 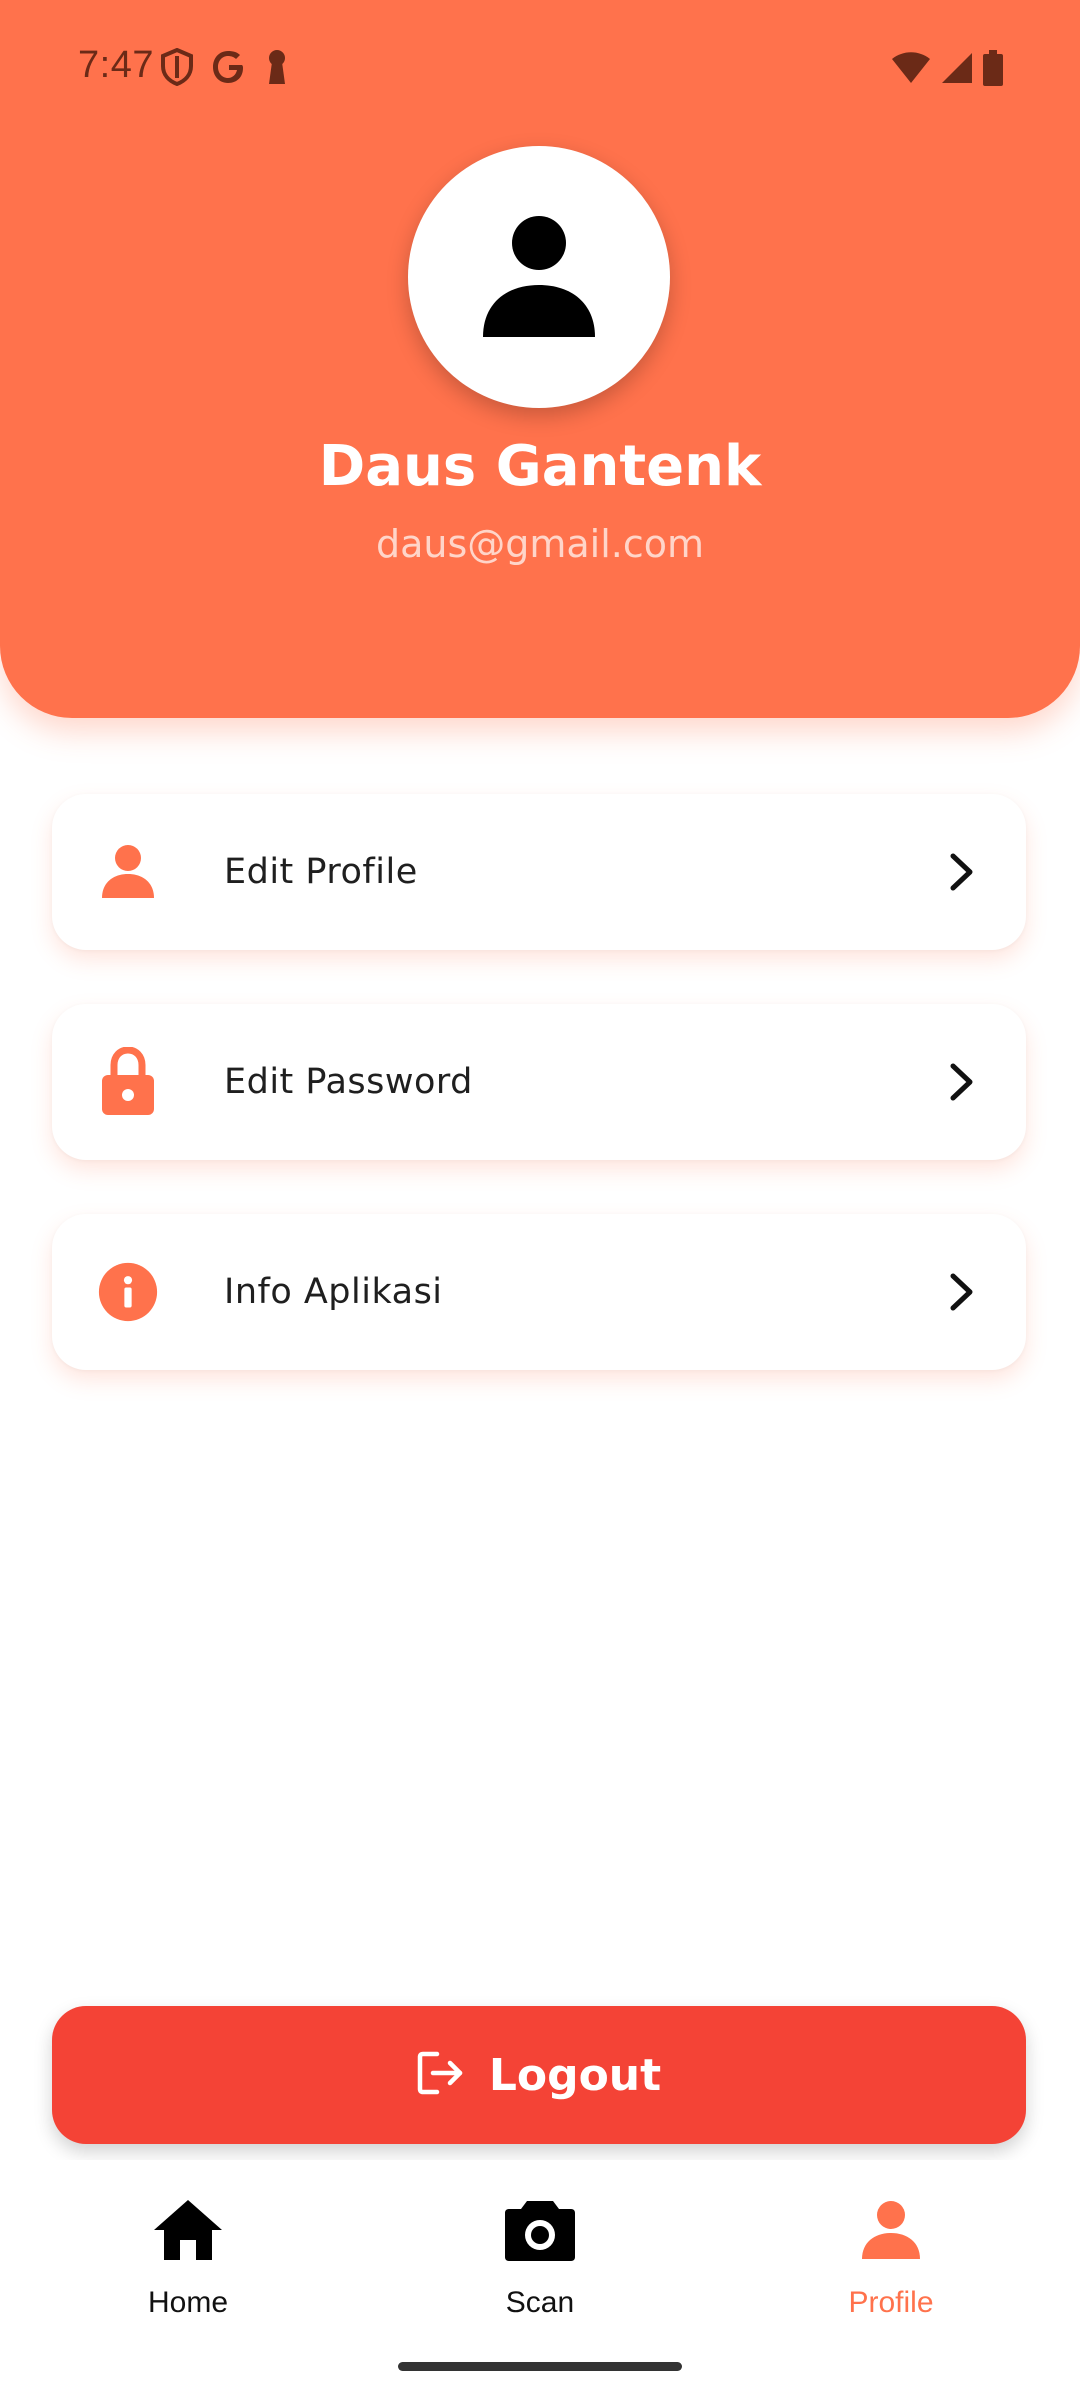 I want to click on signal-icon, so click(x=957, y=68).